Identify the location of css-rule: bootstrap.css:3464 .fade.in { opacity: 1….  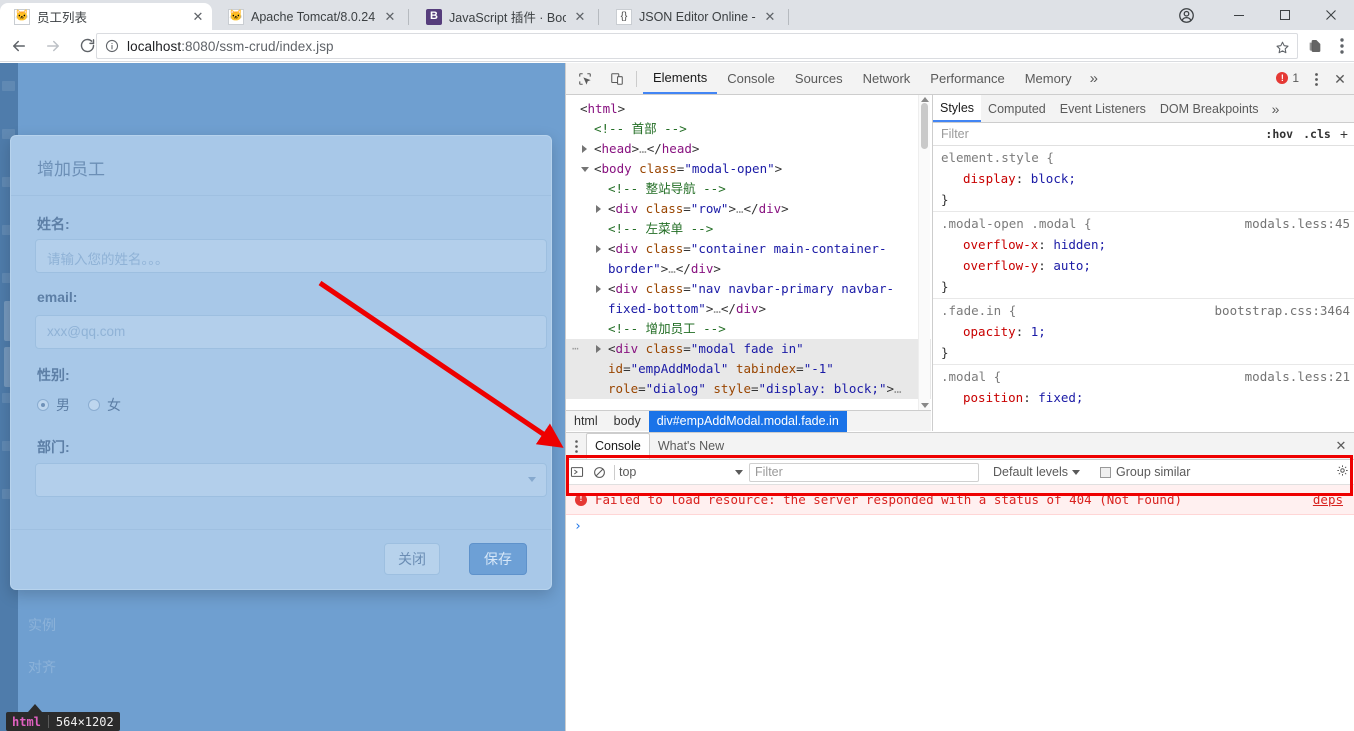
(1143, 332).